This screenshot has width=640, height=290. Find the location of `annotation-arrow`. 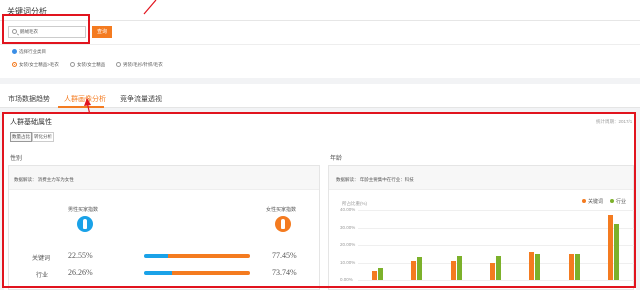

annotation-arrow is located at coordinates (150, 7).